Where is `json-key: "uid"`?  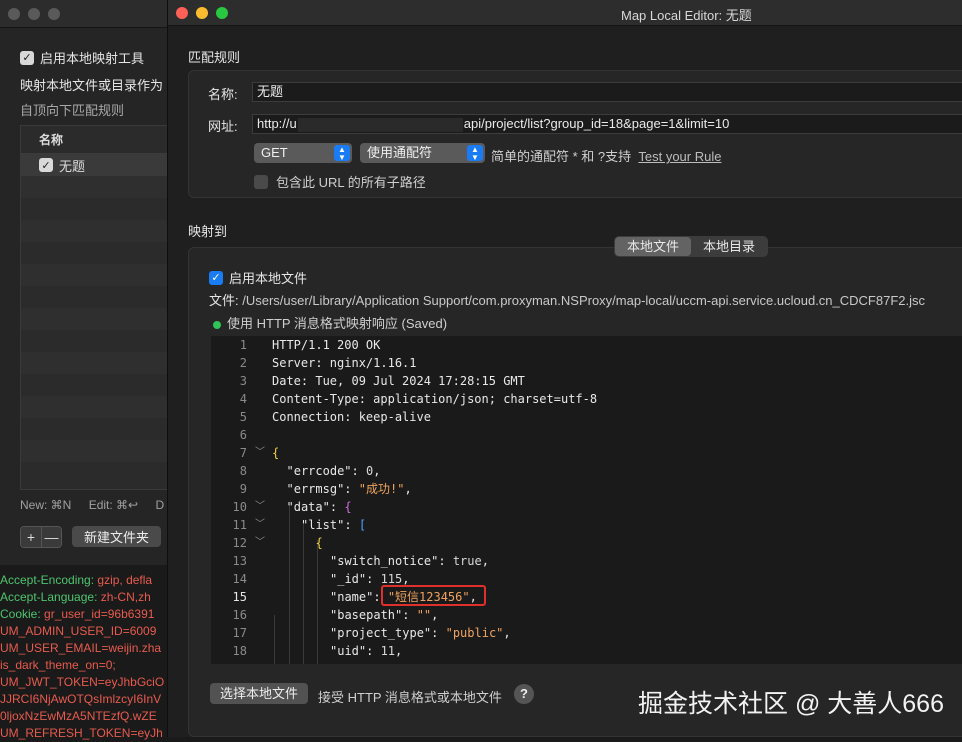
json-key: "uid" is located at coordinates (348, 651).